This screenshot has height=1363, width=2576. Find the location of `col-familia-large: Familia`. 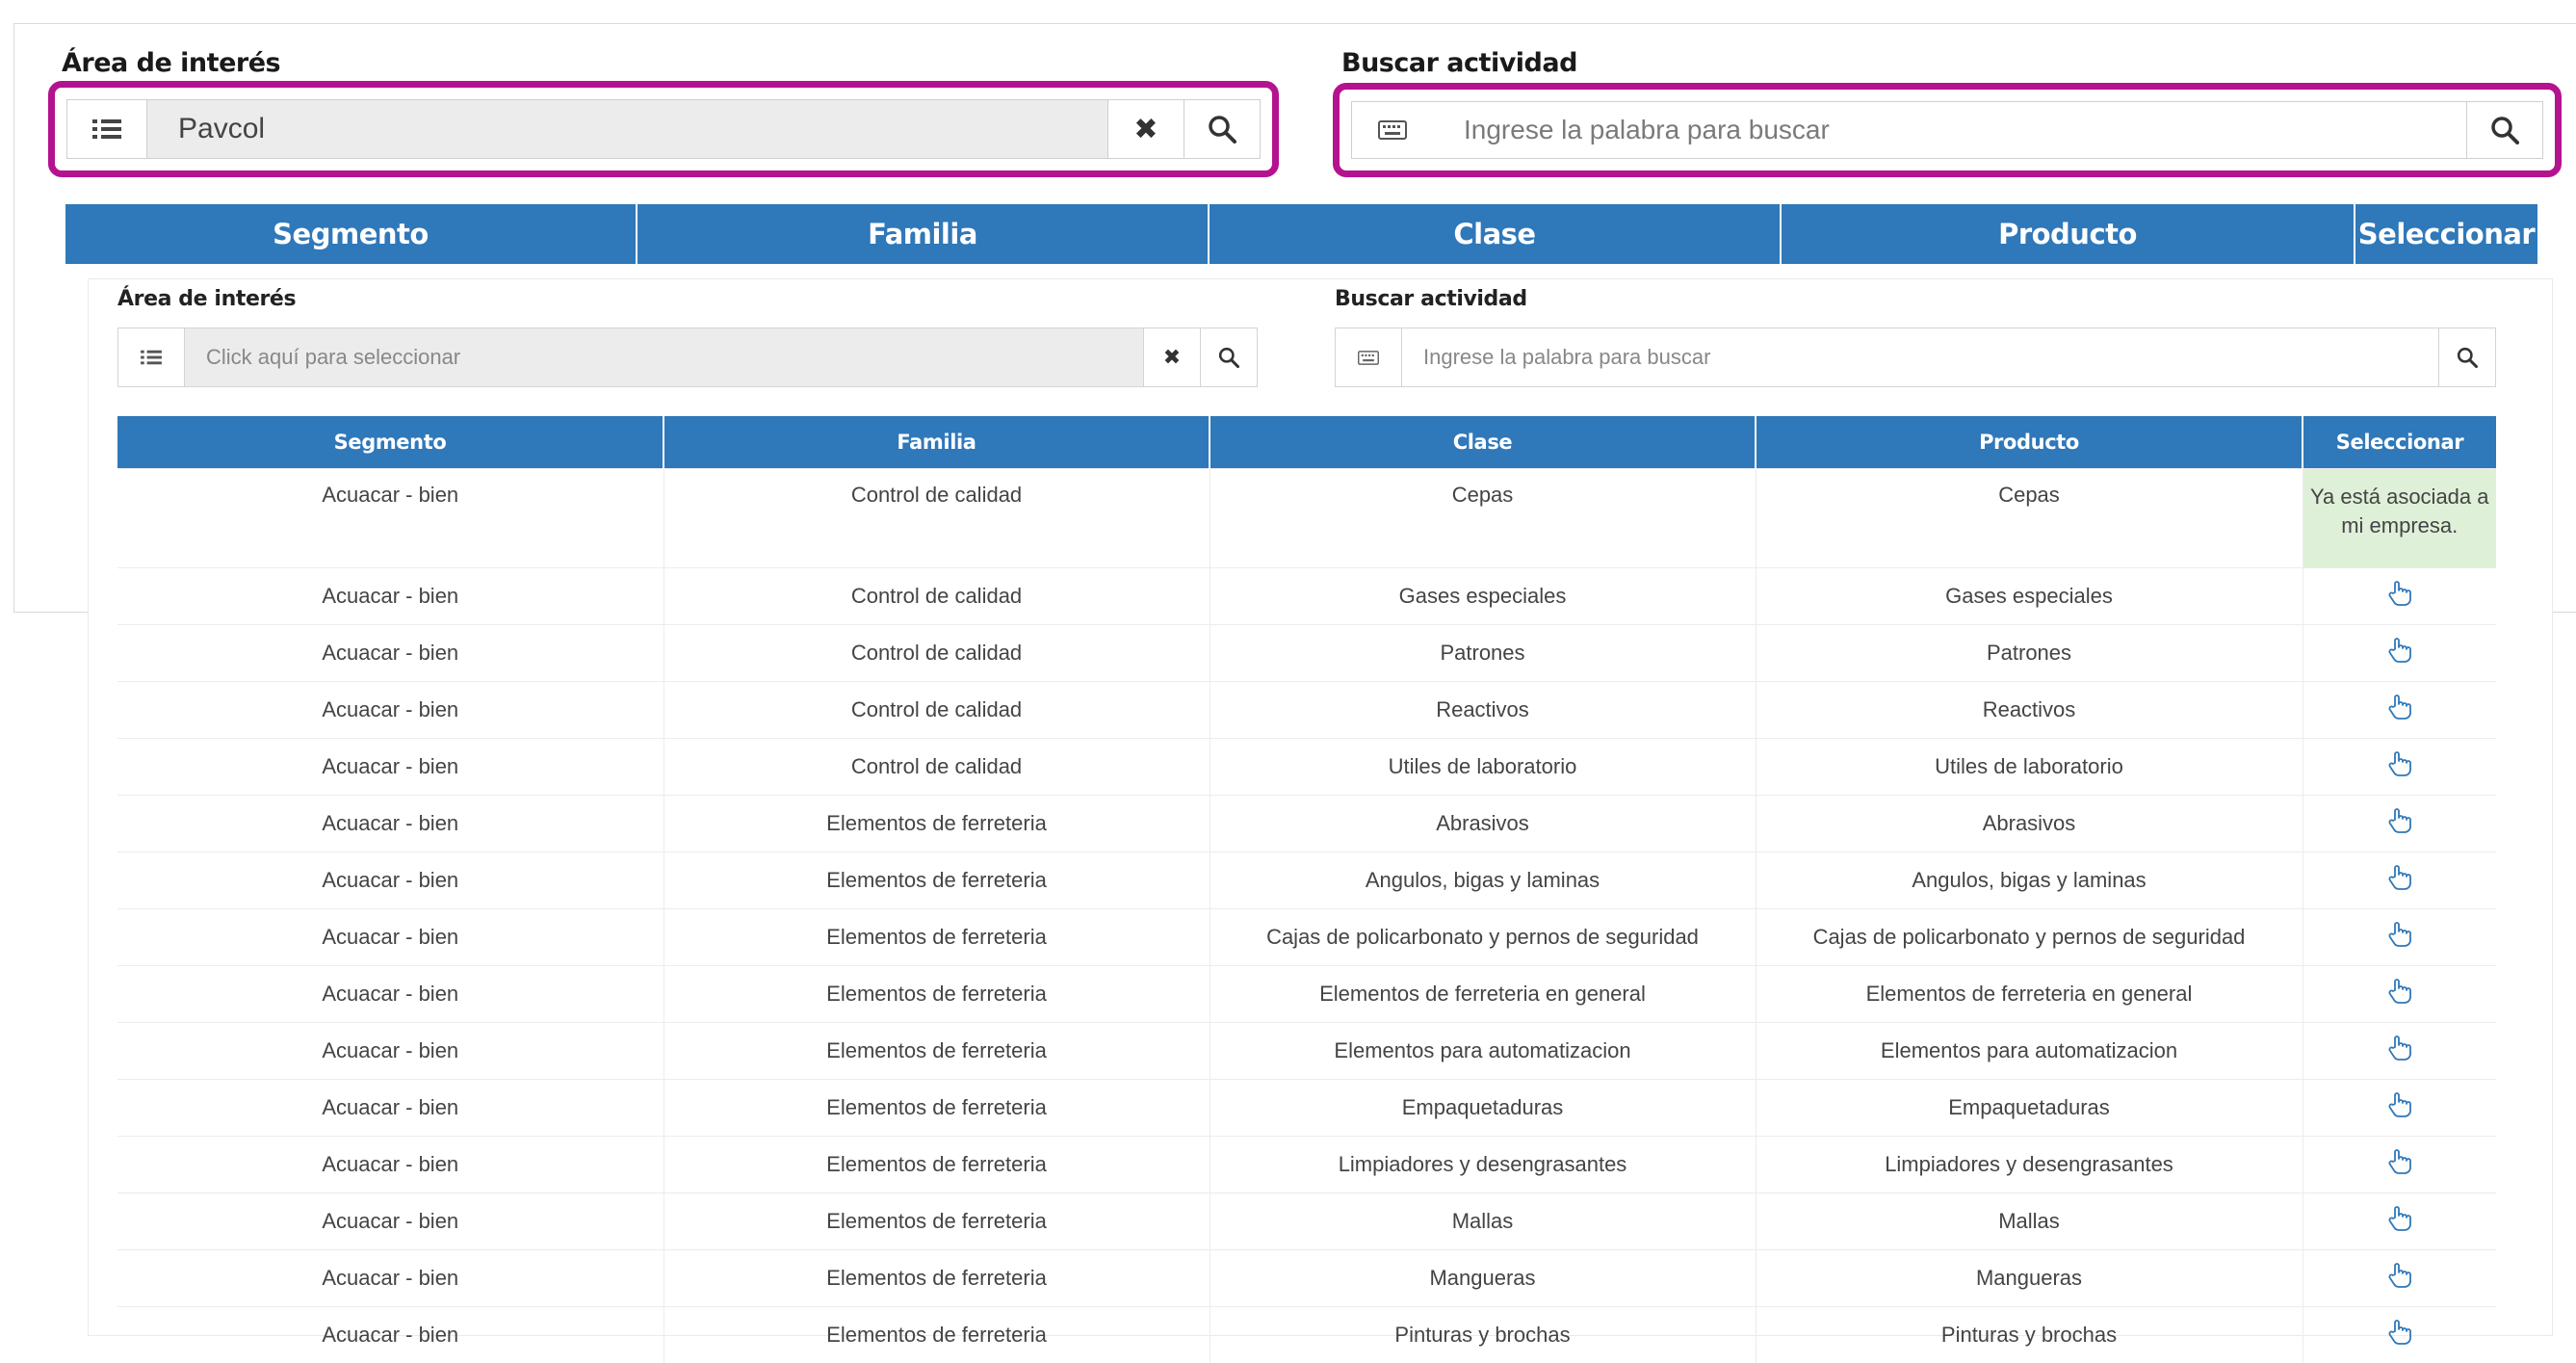

col-familia-large: Familia is located at coordinates (923, 234).